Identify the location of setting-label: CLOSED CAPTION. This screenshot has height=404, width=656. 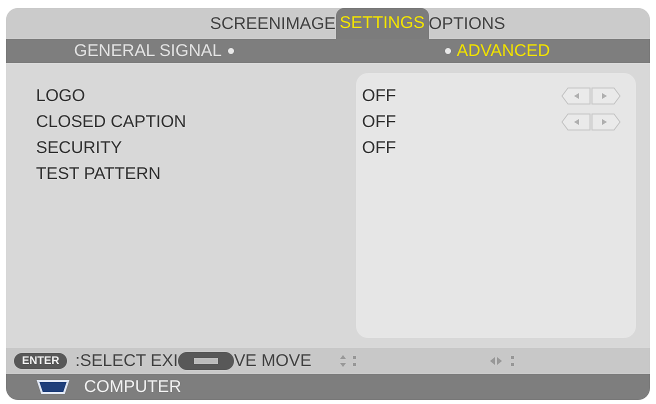
(112, 121).